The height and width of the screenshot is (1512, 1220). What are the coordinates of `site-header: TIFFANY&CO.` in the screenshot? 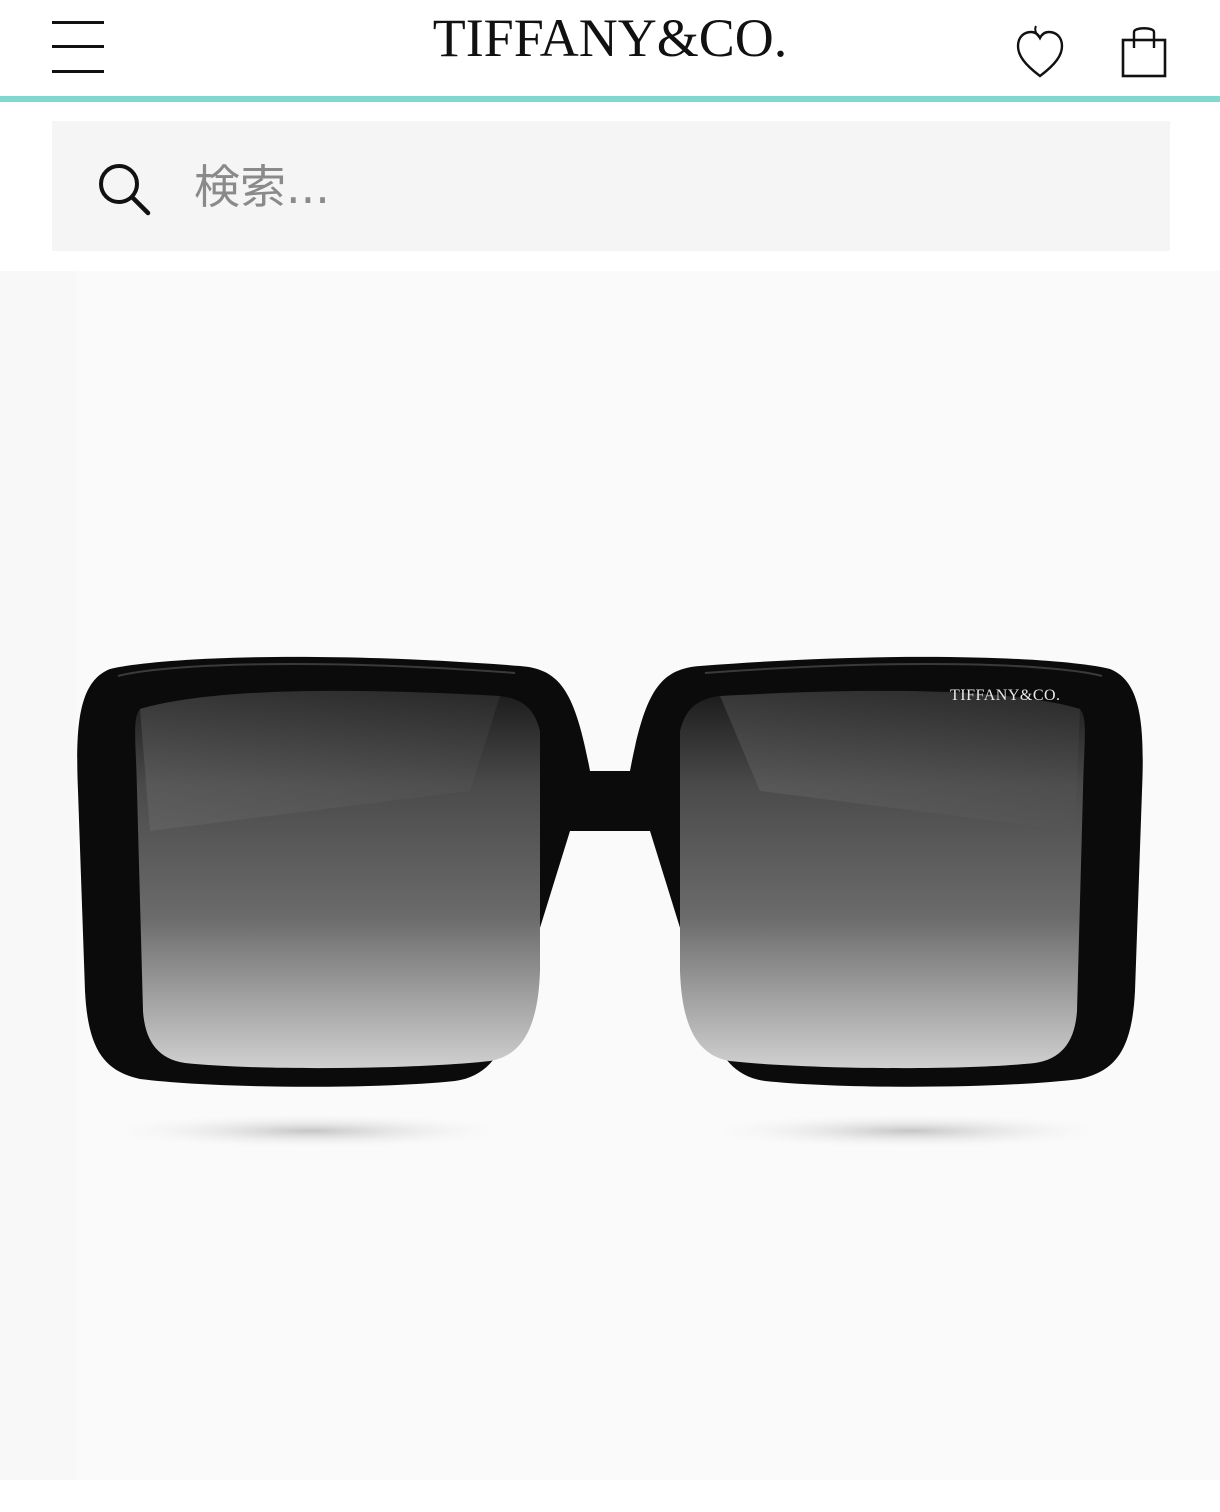 It's located at (610, 48).